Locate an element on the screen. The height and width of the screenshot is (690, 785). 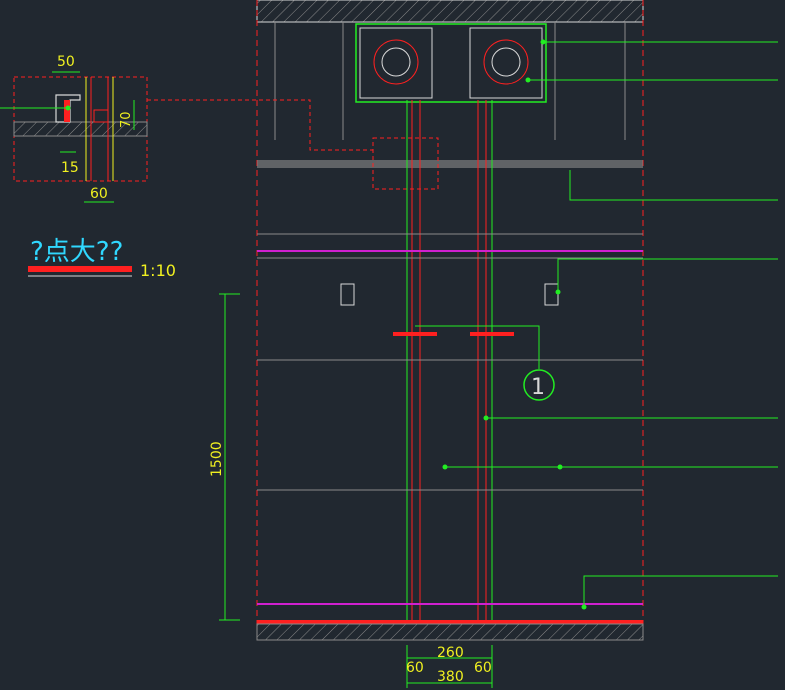
floor-line is located at coordinates (450, 622).